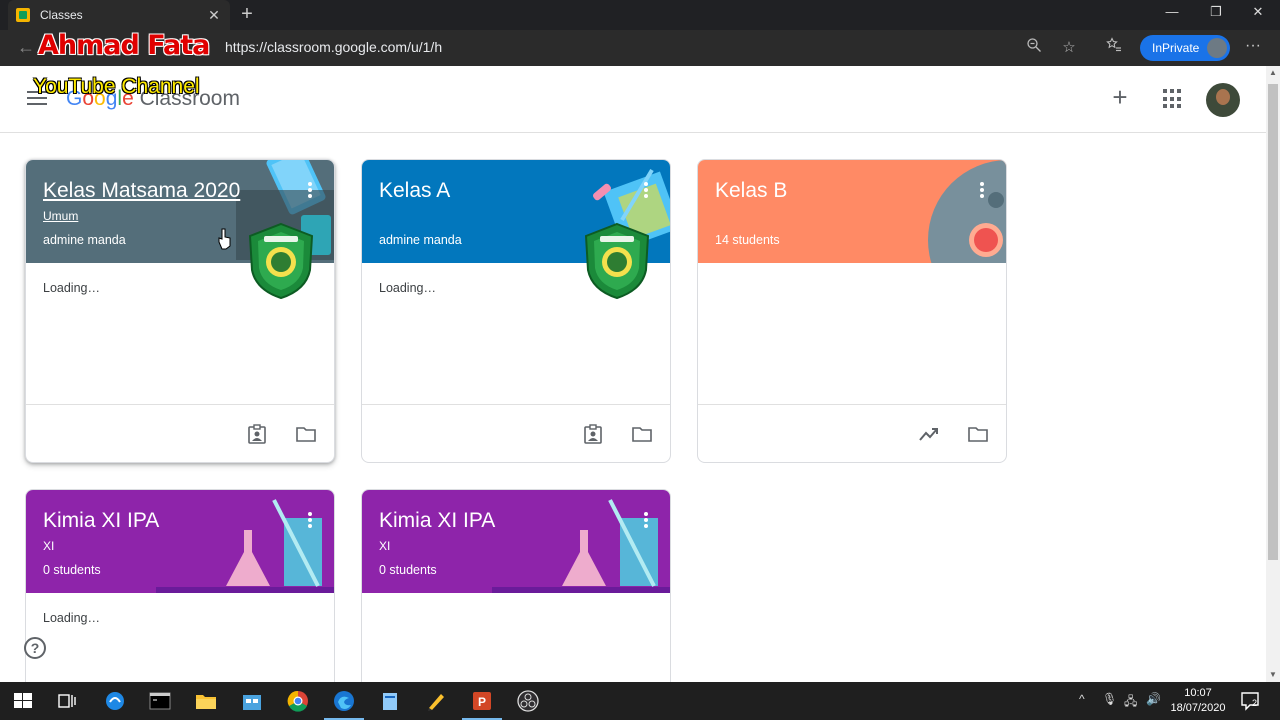 The height and width of the screenshot is (720, 1280). What do you see at coordinates (1130, 702) in the screenshot?
I see `network-icon: 🖧` at bounding box center [1130, 702].